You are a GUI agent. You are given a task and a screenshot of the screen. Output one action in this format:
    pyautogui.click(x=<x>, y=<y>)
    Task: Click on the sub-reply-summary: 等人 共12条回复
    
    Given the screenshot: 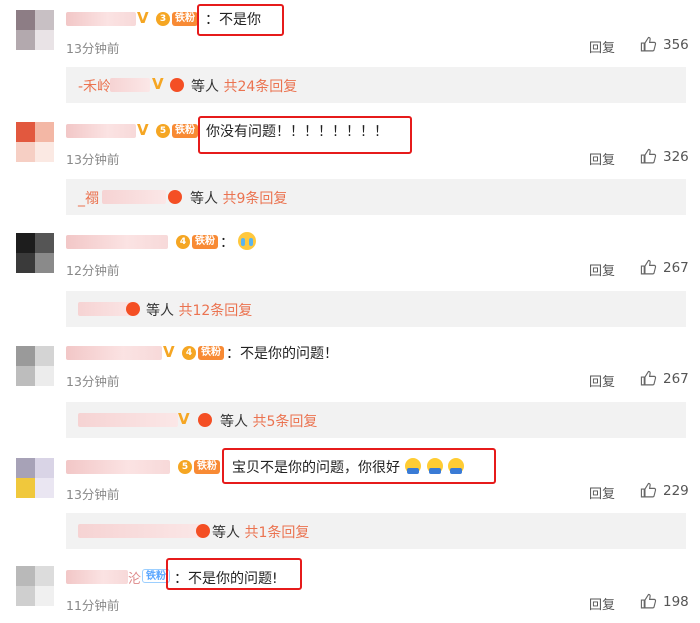 What is the action you would take?
    pyautogui.click(x=199, y=310)
    